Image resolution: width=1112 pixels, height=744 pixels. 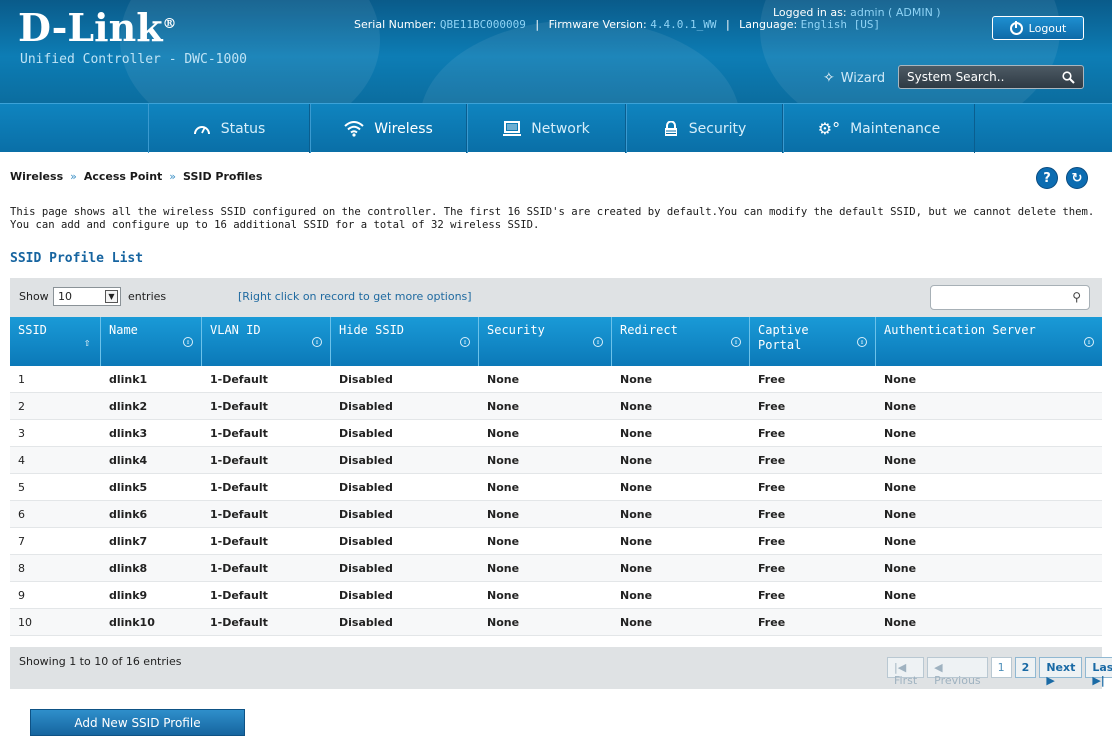 I want to click on table-cell: dlink2, so click(x=128, y=406).